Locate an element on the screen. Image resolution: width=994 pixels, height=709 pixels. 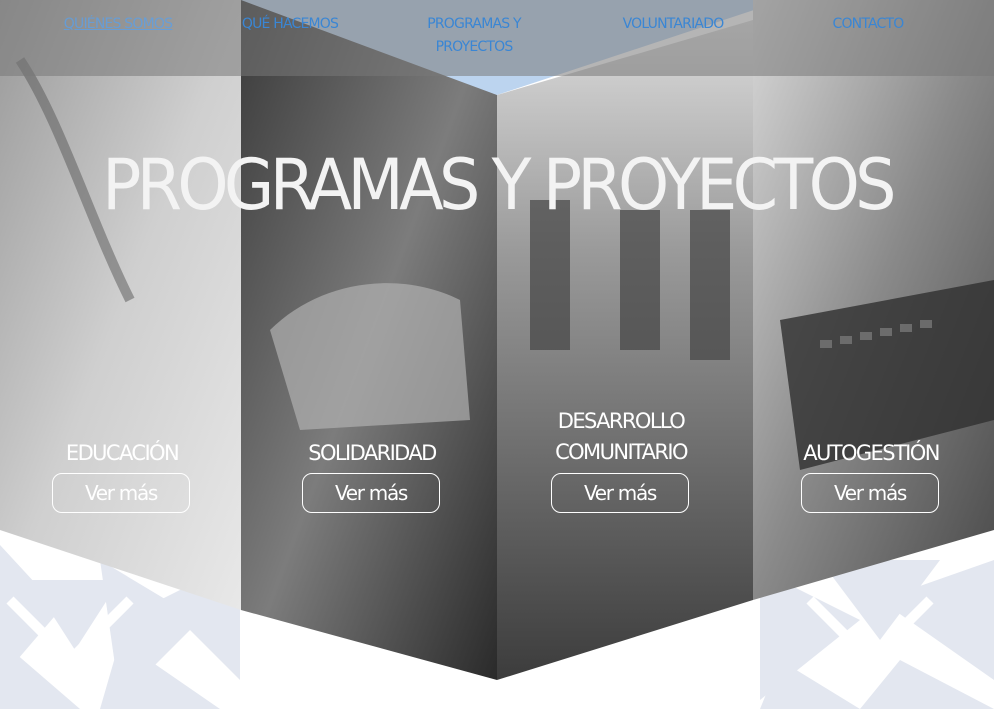
category-title-line: SOLIDARIDAD is located at coordinates (372, 453).